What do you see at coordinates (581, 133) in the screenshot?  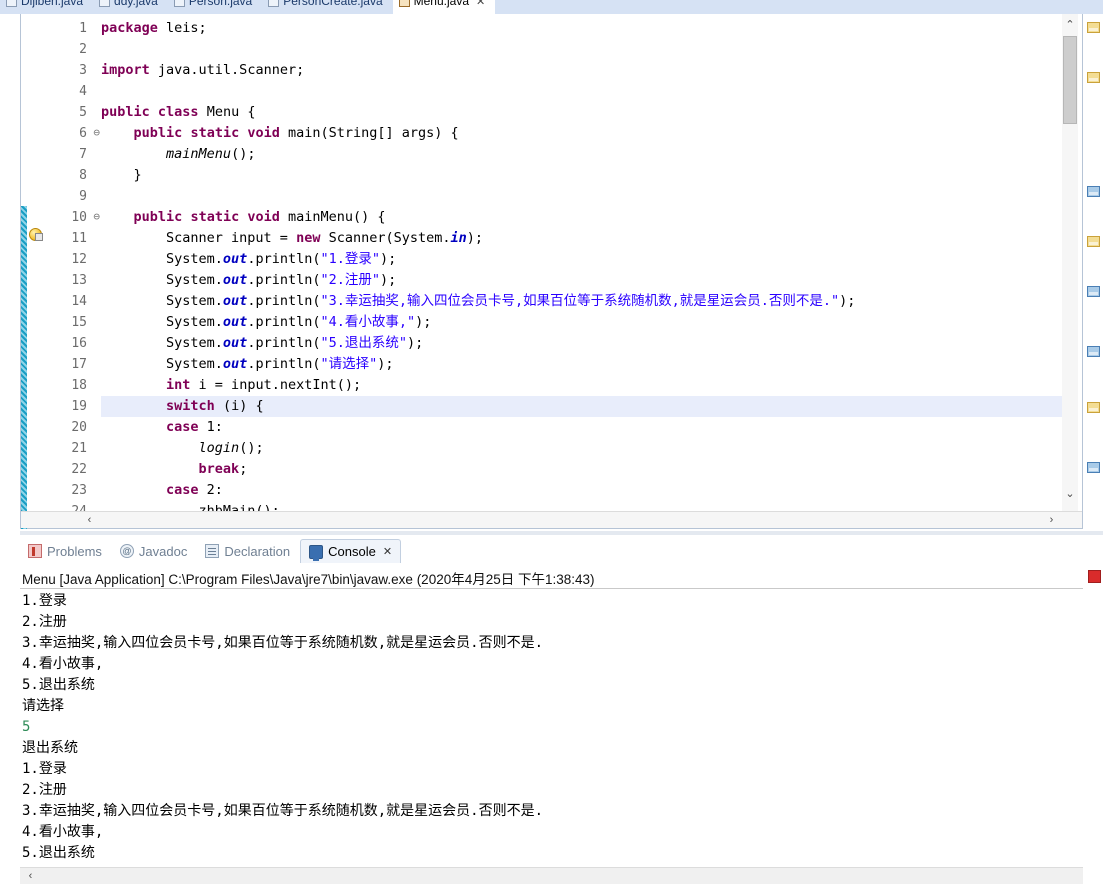 I see `code-line: public static void main(String[] args) {` at bounding box center [581, 133].